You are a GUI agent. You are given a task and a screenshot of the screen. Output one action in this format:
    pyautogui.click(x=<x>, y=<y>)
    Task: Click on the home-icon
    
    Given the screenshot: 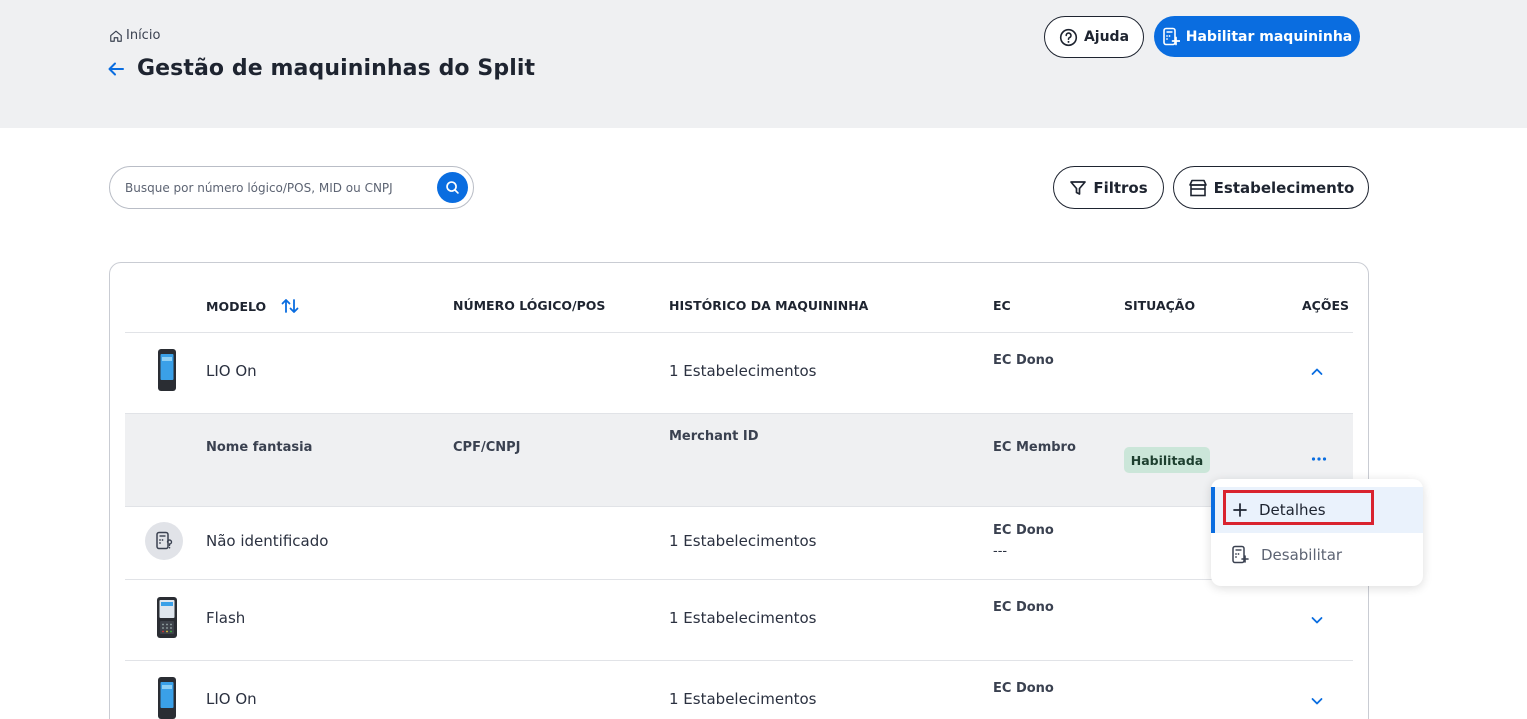 What is the action you would take?
    pyautogui.click(x=116, y=36)
    